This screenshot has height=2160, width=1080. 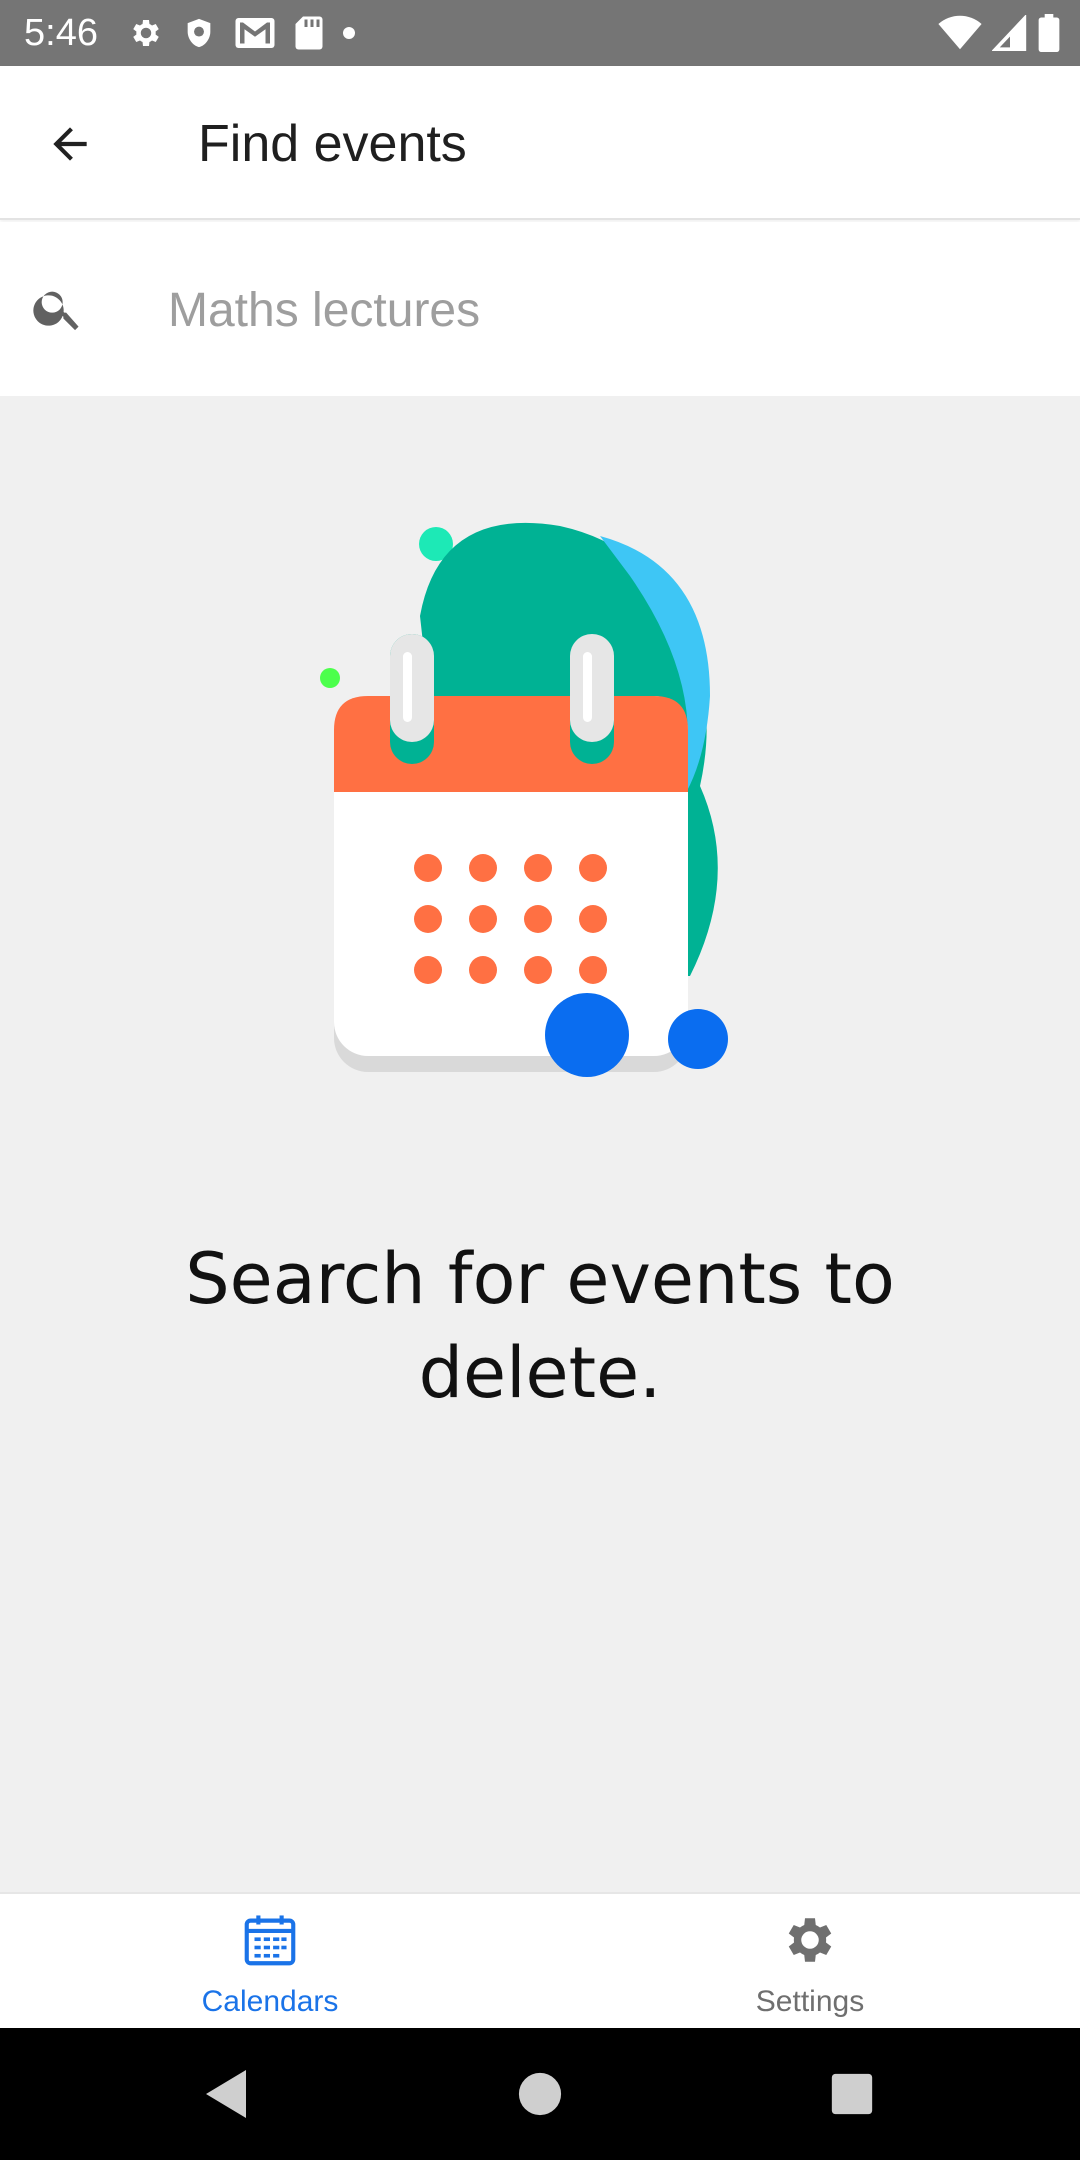 I want to click on back-triangle-icon, so click(x=226, y=2094).